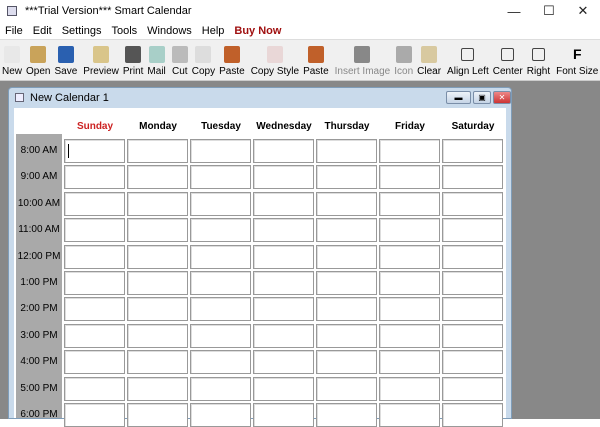  I want to click on maximize-button: ☐, so click(549, 11).